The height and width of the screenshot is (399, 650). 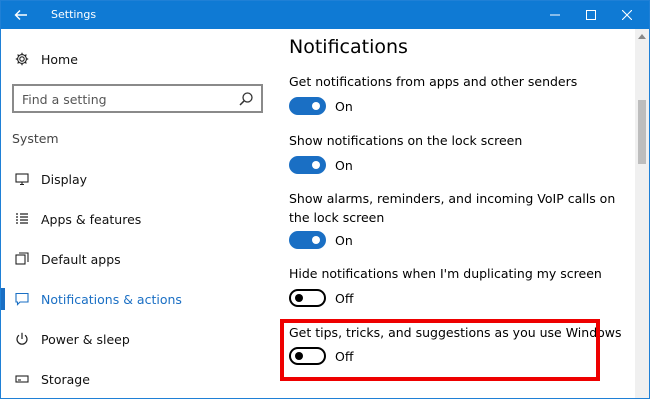 I want to click on apps-list-icon, so click(x=22, y=219).